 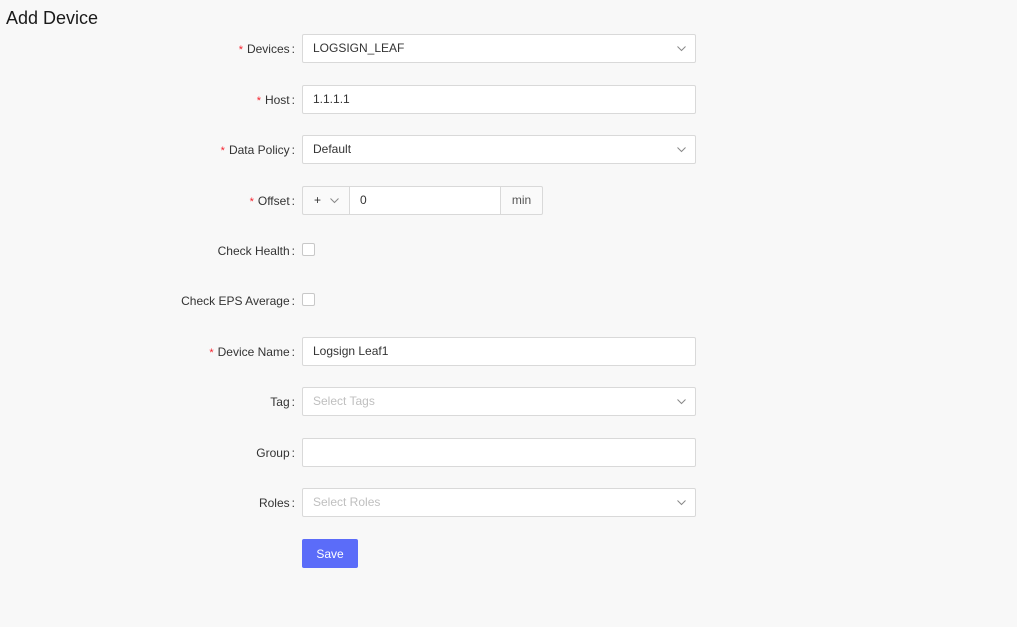 I want to click on devices-select-value: LOGSIGN_LEAF, so click(x=359, y=48).